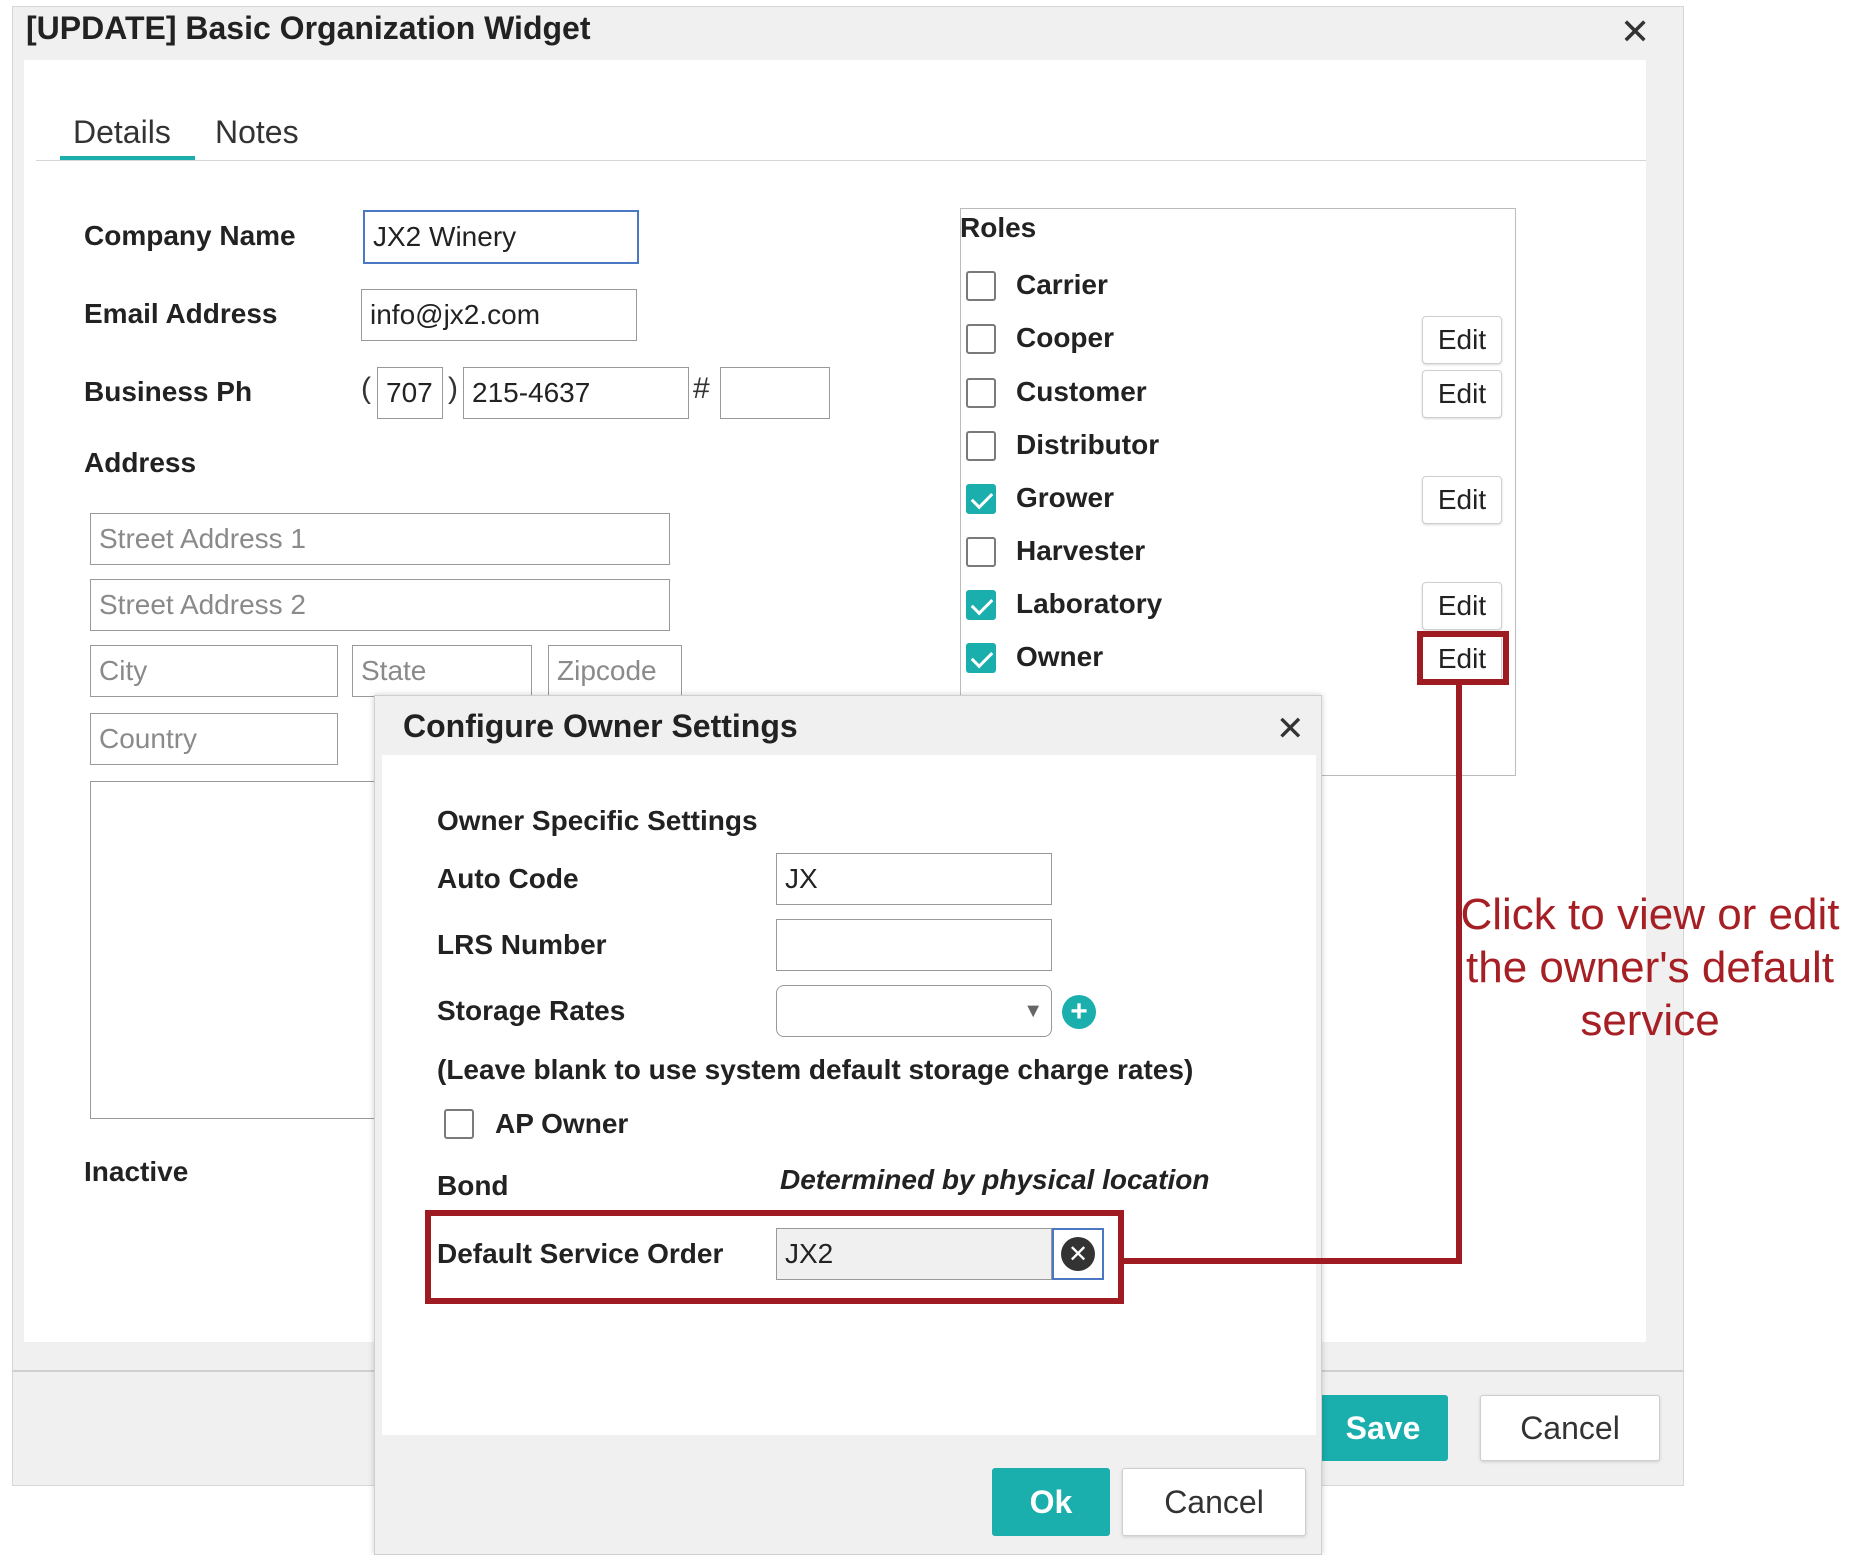 The width and height of the screenshot is (1849, 1555). I want to click on tabs-divider, so click(841, 160).